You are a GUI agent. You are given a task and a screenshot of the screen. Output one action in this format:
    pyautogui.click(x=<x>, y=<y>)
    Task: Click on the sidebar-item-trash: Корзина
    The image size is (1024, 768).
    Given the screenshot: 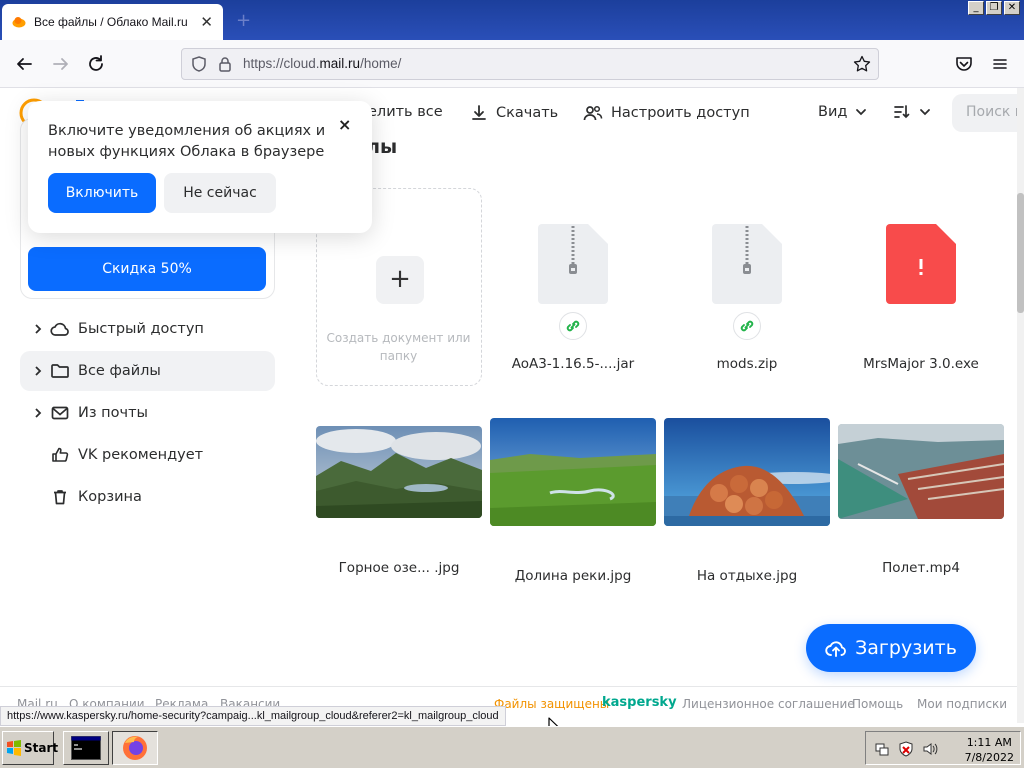 What is the action you would take?
    pyautogui.click(x=147, y=497)
    